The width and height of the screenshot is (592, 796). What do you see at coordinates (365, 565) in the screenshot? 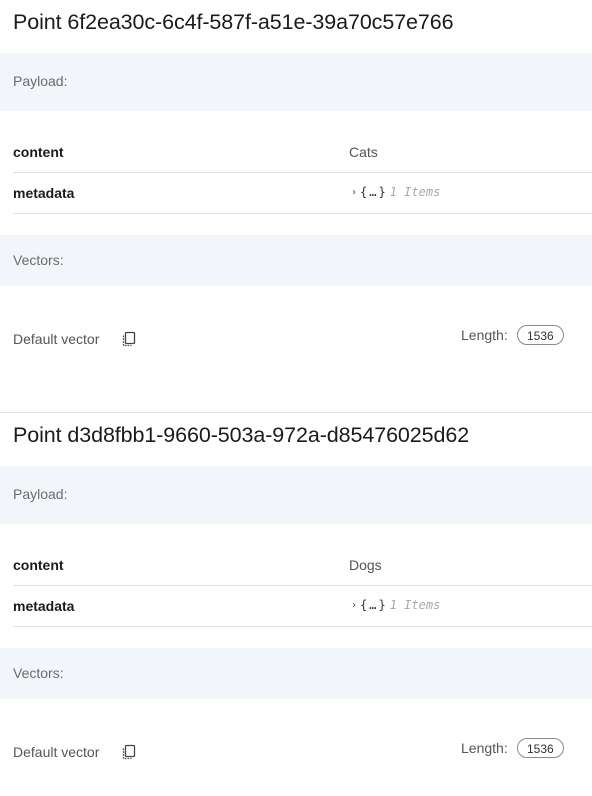
I see `payload-value: Dogs` at bounding box center [365, 565].